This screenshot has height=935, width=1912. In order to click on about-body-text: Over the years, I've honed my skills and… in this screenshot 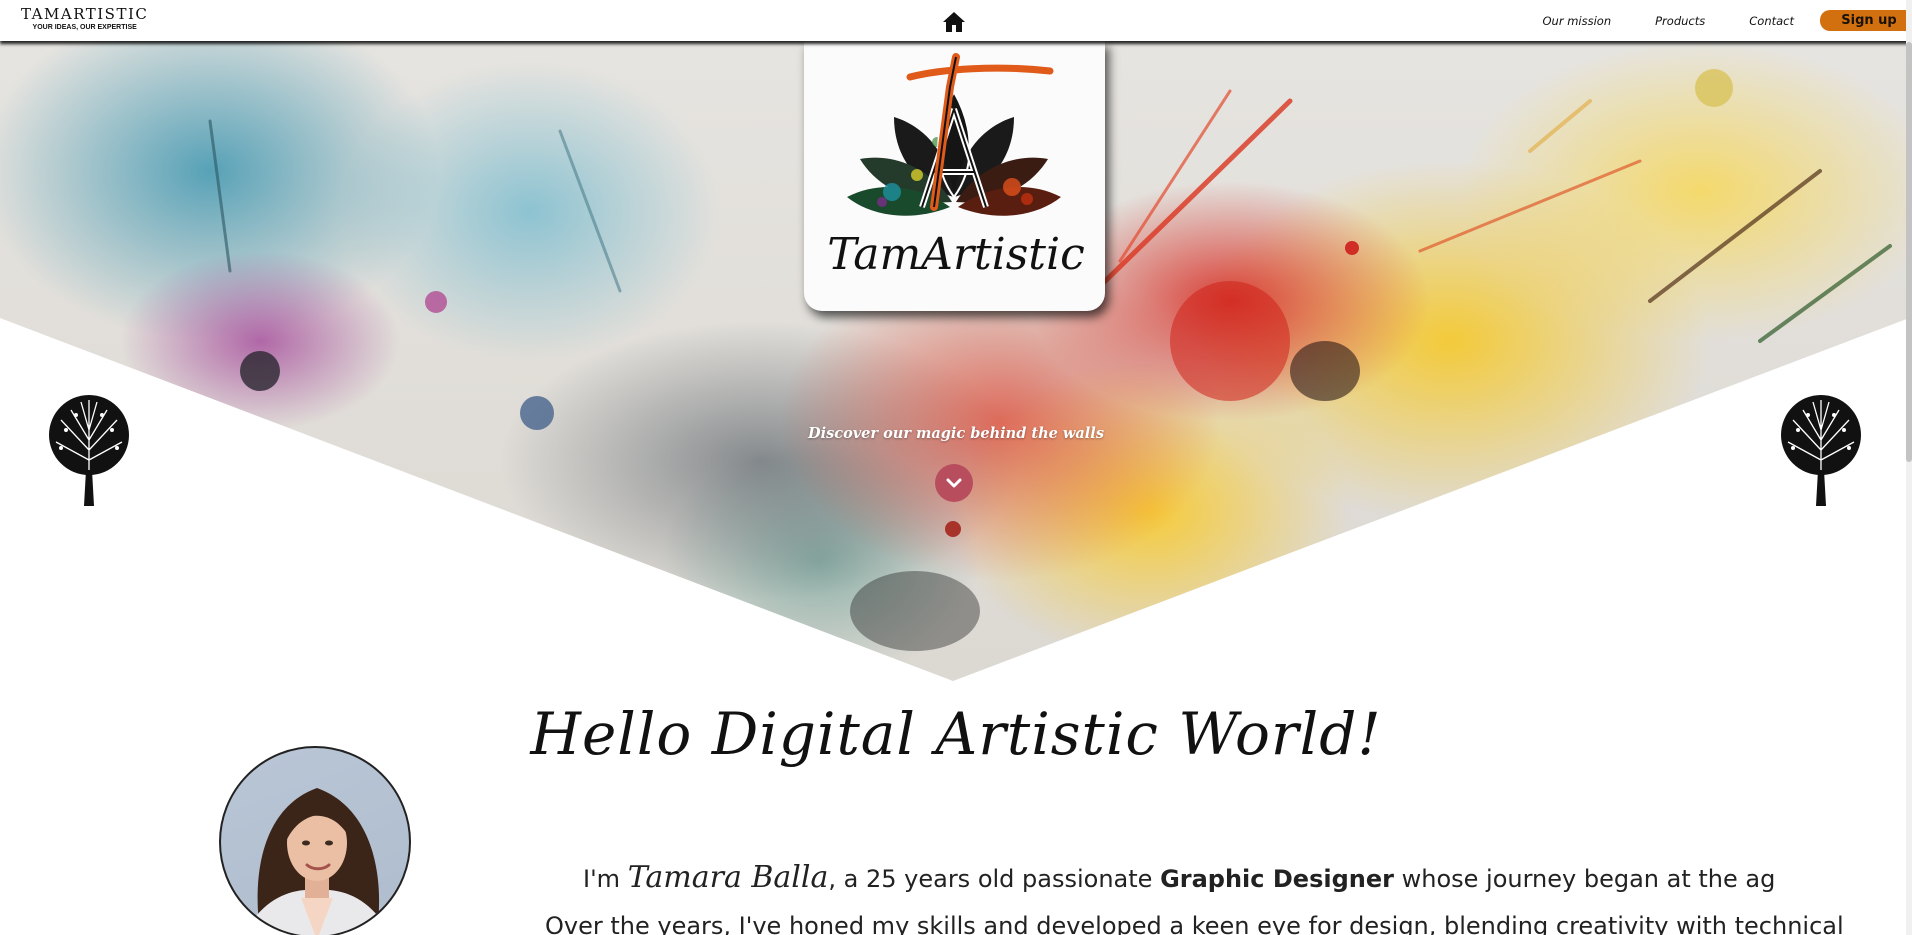, I will do `click(1194, 923)`.